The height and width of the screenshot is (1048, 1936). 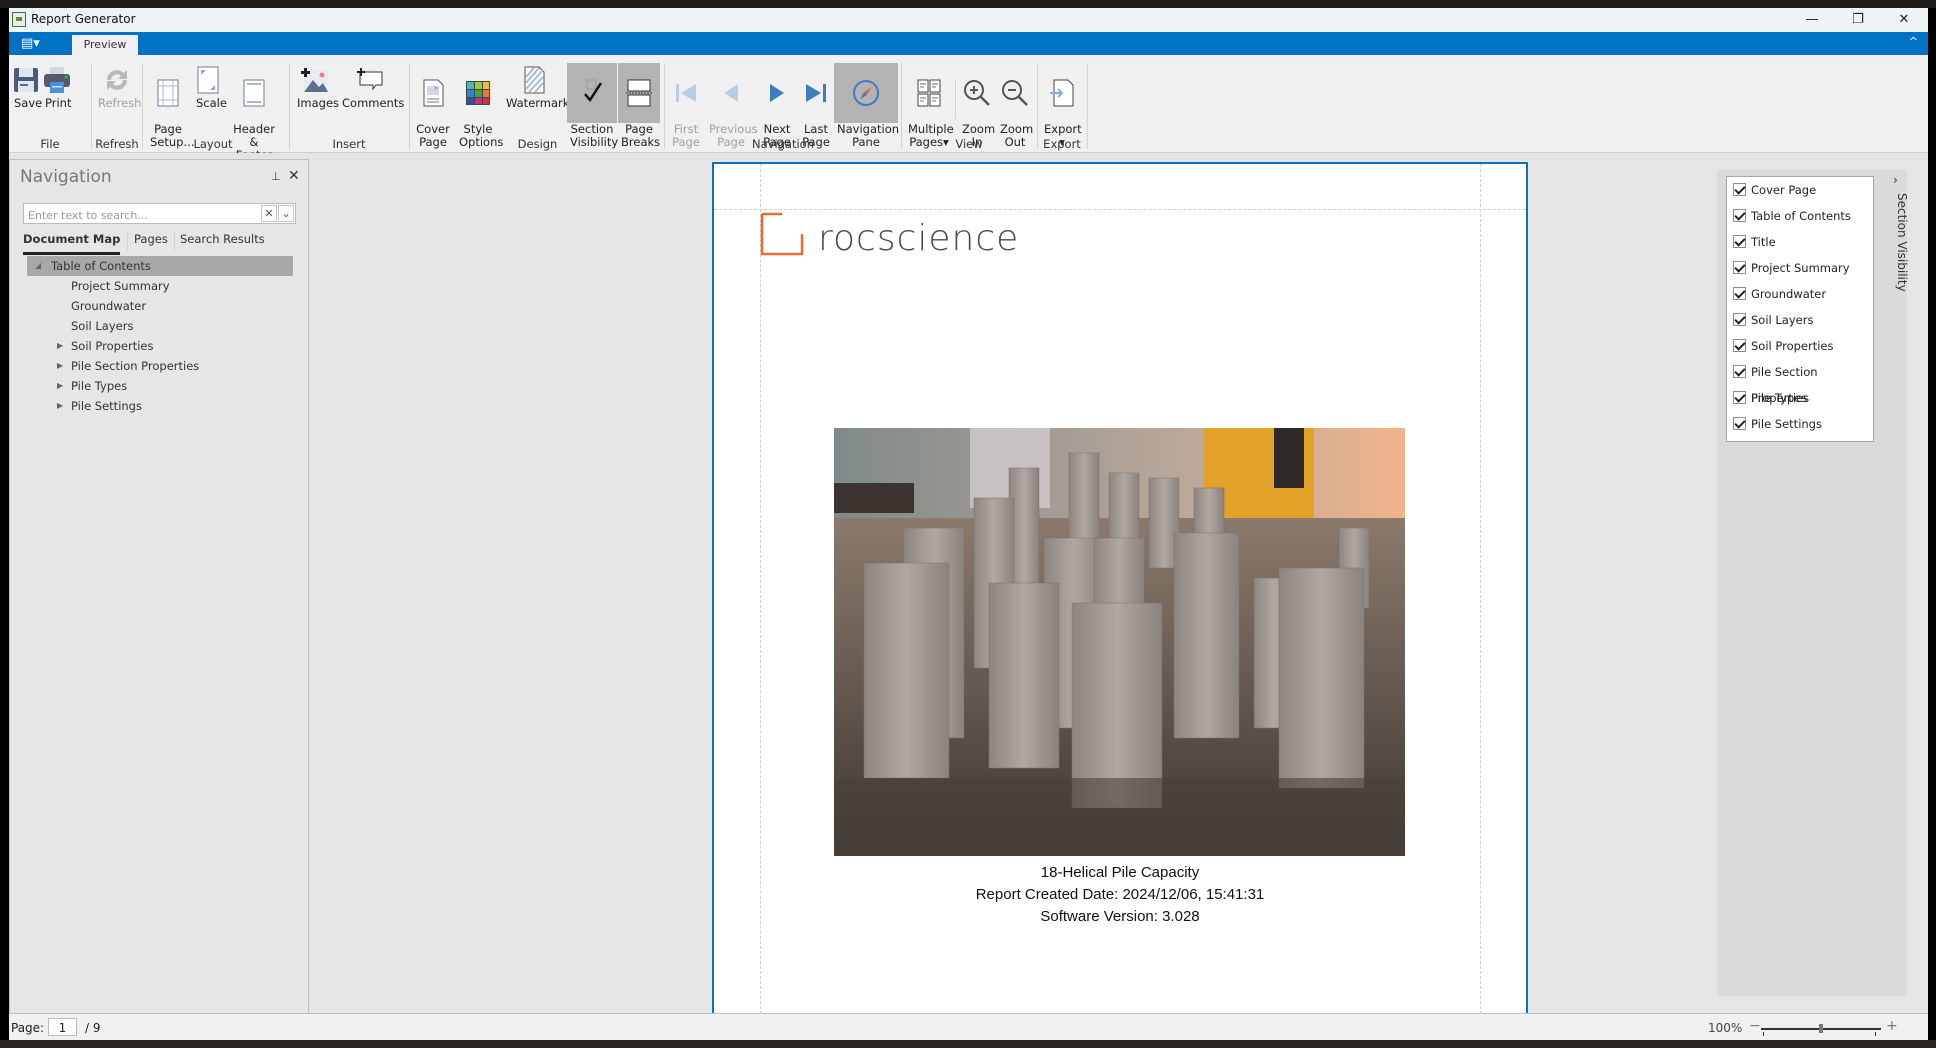 I want to click on pin-icon: ⊥, so click(x=276, y=176).